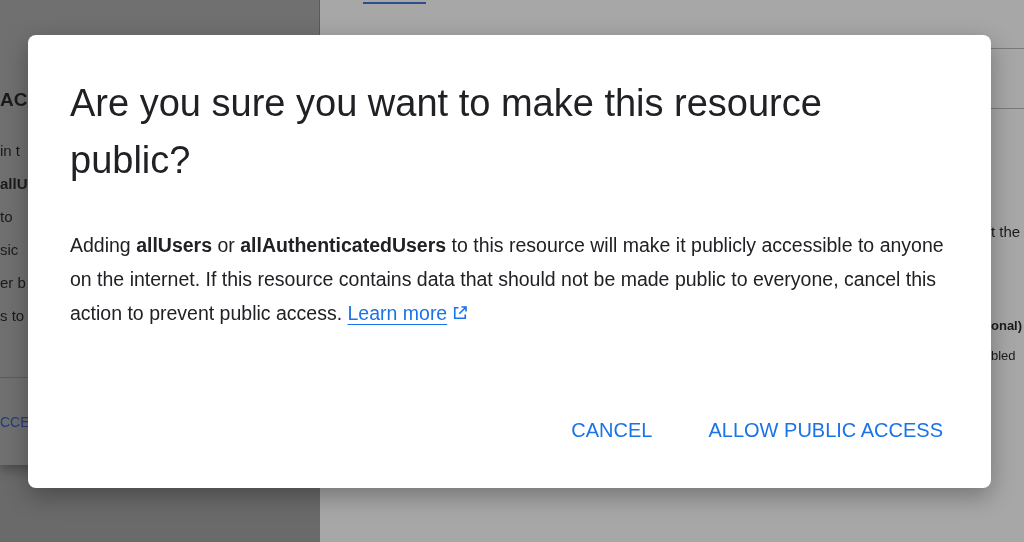  Describe the element at coordinates (1003, 356) in the screenshot. I see `panel-text: bled` at that location.